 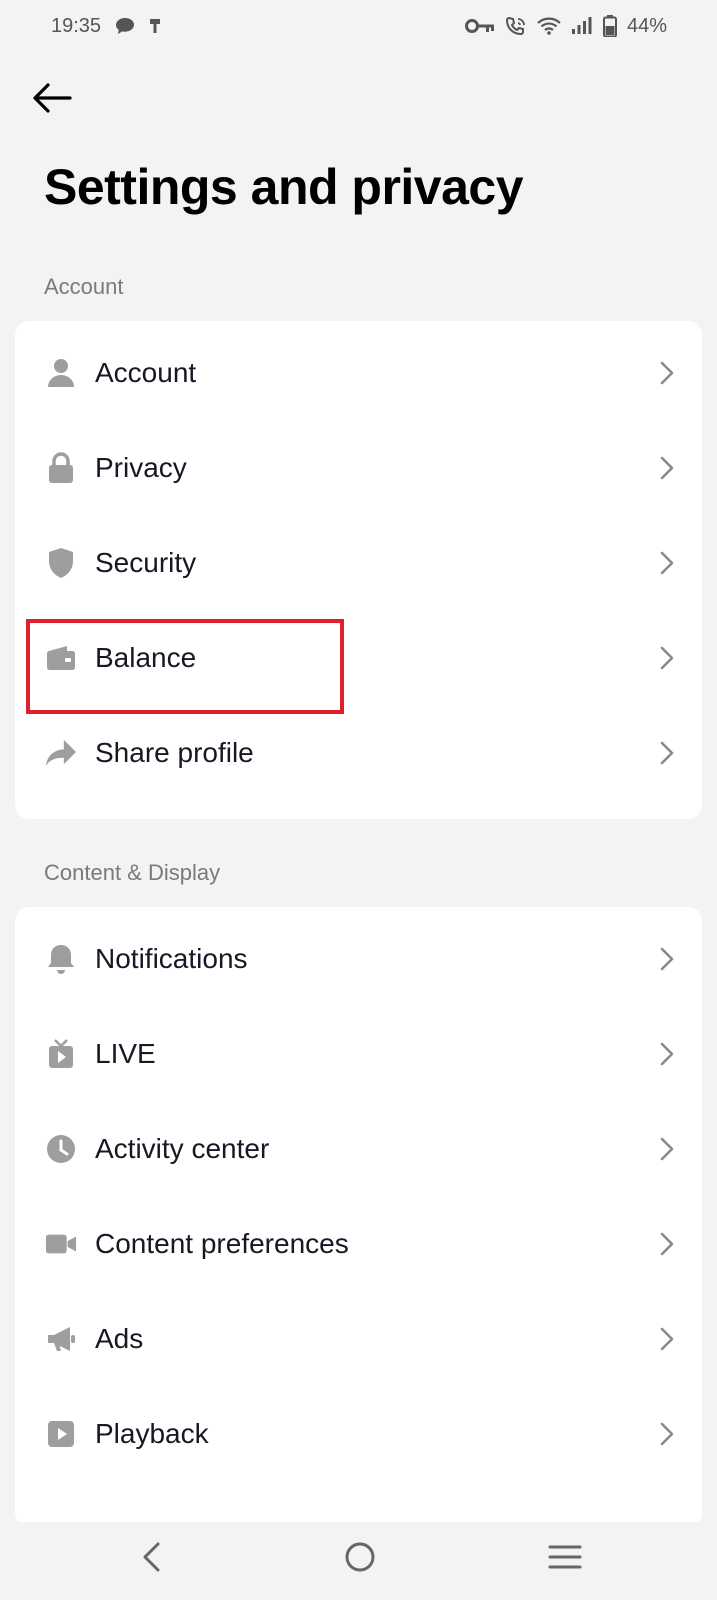 I want to click on bell-icon, so click(x=61, y=959).